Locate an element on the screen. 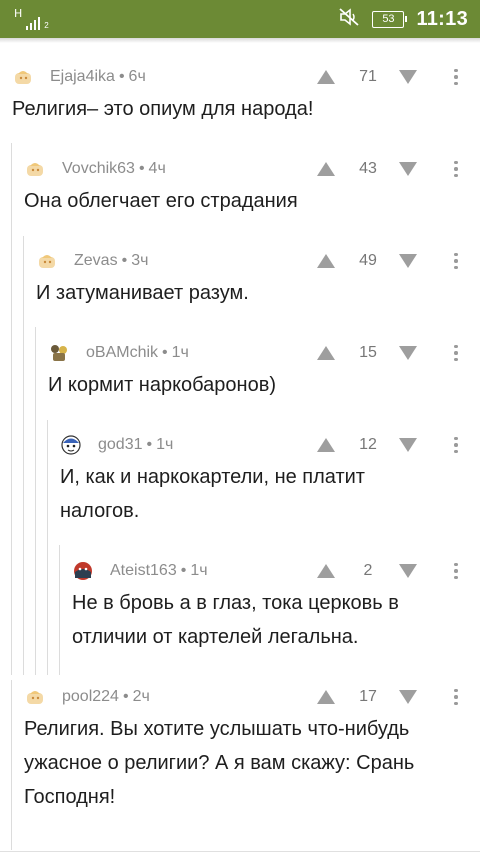 The width and height of the screenshot is (480, 854). comment-meta: Vovchik63 • 4ч is located at coordinates (114, 168).